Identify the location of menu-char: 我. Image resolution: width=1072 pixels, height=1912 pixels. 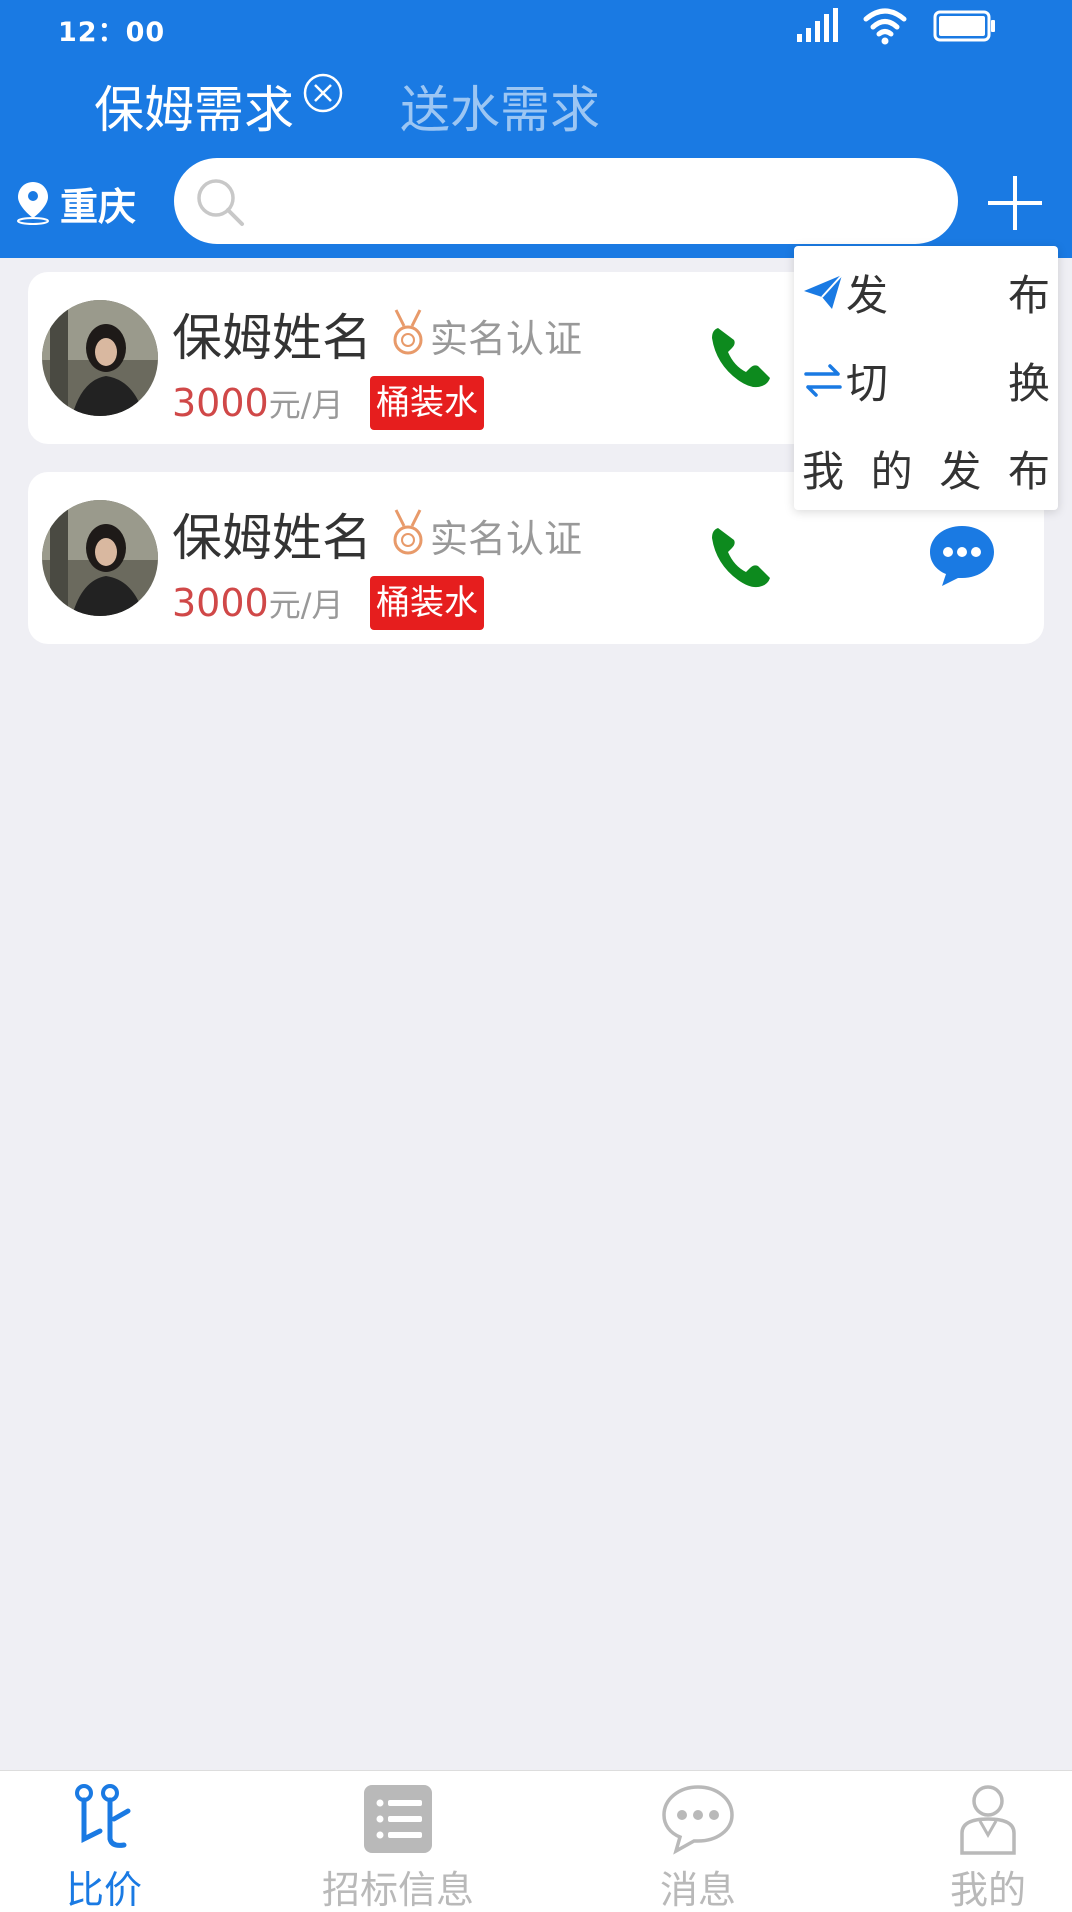
(823, 471).